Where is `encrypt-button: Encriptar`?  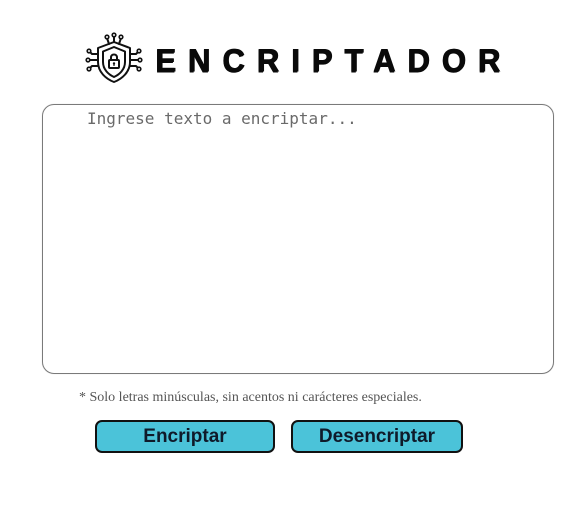 encrypt-button: Encriptar is located at coordinates (185, 436).